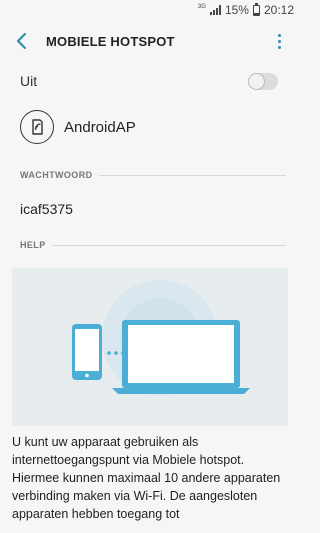 Image resolution: width=320 pixels, height=533 pixels. I want to click on hotspot-phone-icon, so click(37, 127).